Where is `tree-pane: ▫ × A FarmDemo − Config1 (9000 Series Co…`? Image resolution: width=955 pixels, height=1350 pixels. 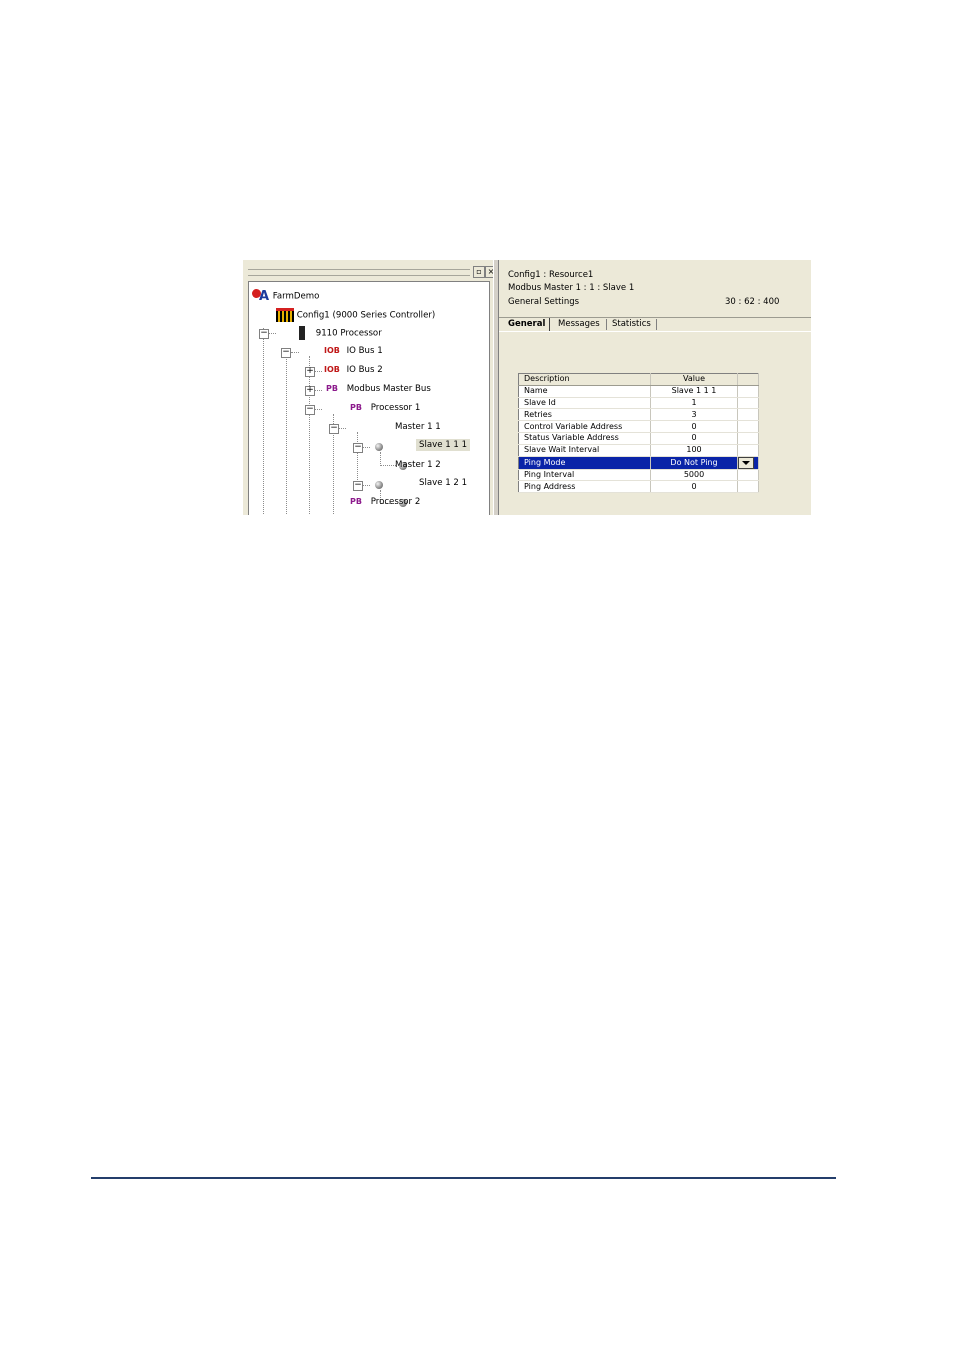
tree-pane: ▫ × A FarmDemo − Config1 (9000 Series Co… is located at coordinates (370, 387).